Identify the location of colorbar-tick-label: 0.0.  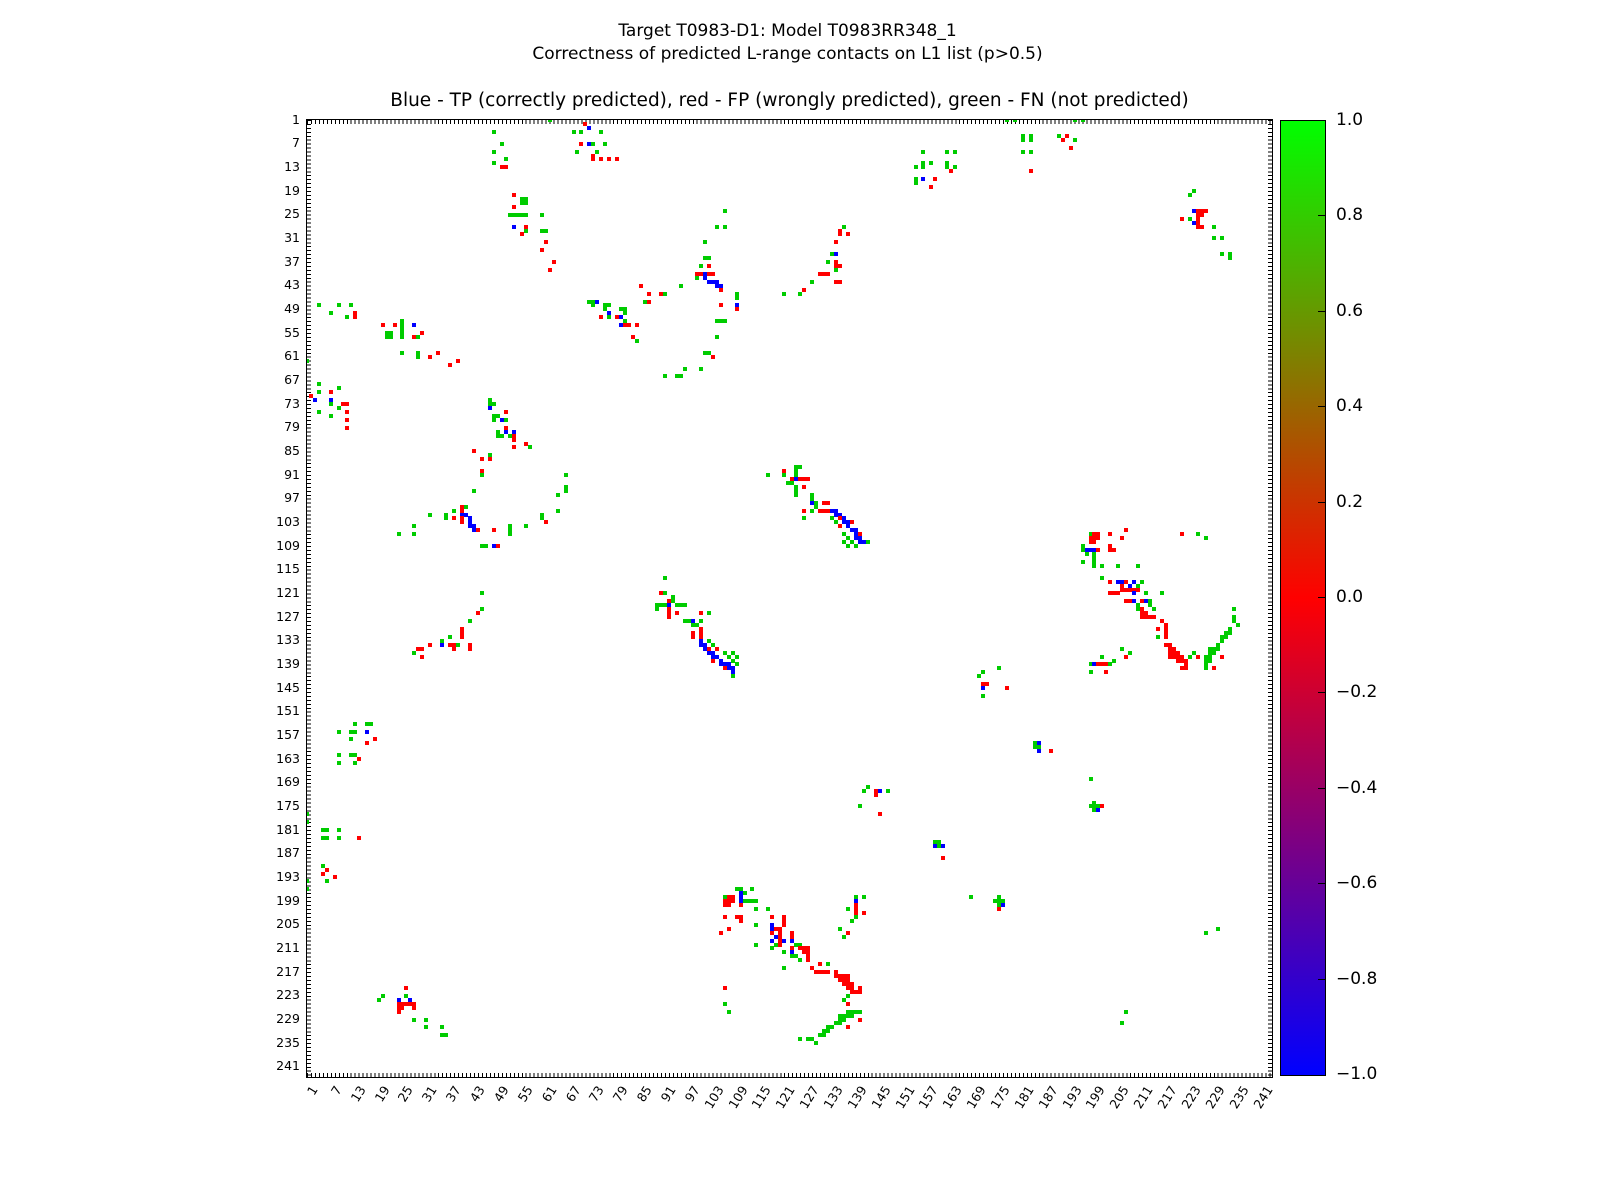
(1350, 597).